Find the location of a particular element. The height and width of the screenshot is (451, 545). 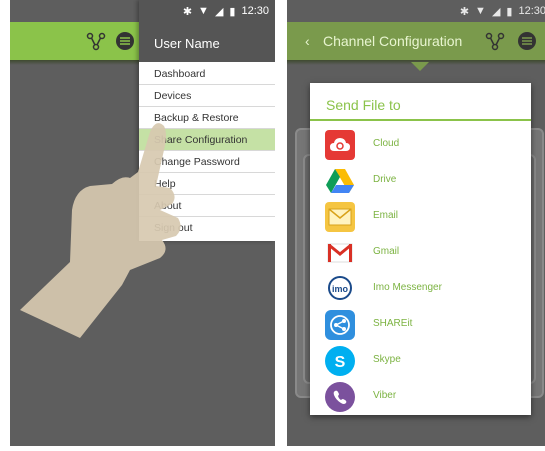

share-target-label: Email is located at coordinates (386, 215).